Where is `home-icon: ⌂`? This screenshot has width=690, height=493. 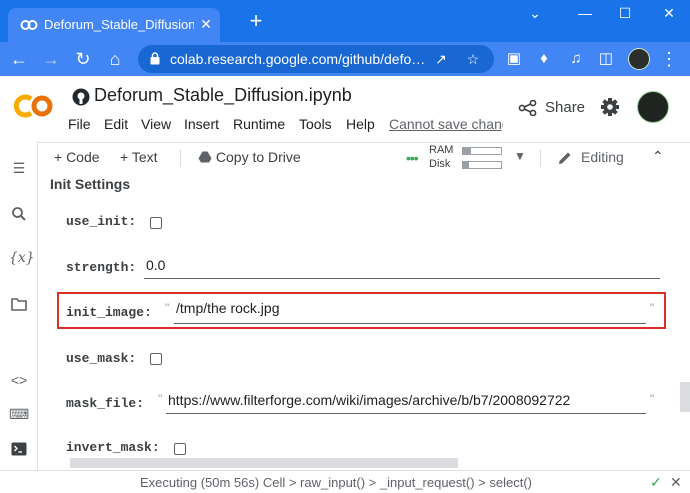 home-icon: ⌂ is located at coordinates (115, 59).